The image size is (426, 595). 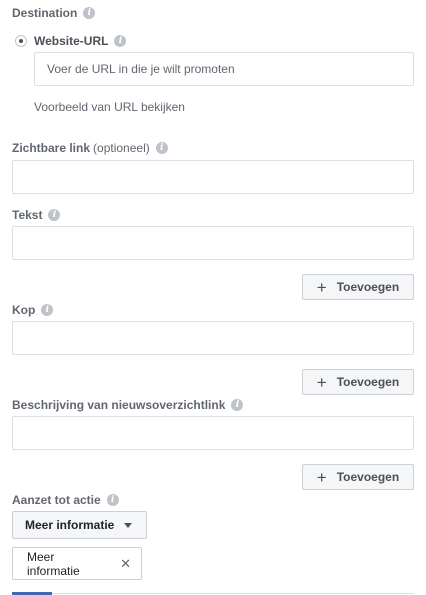 I want to click on website-url-option: Website-URL i, so click(x=80, y=41).